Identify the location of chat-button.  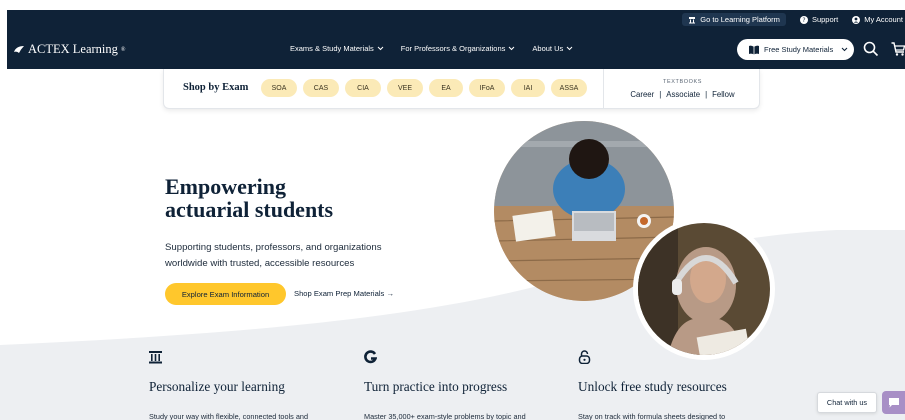
(893, 402).